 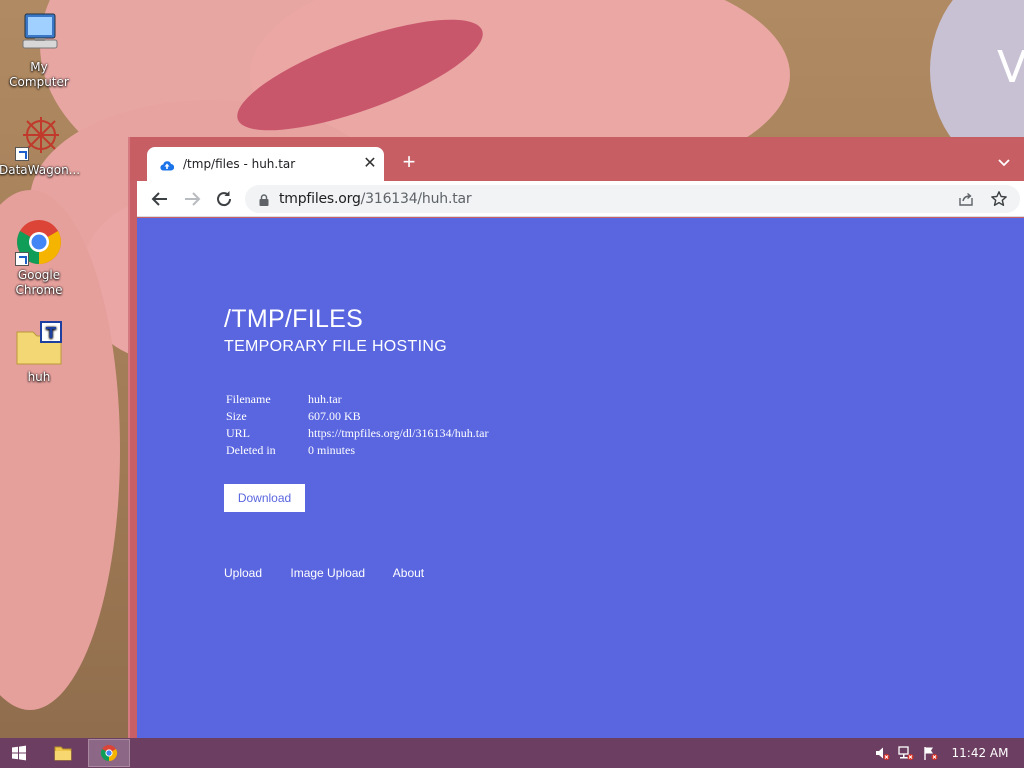 I want to click on volume-muted-icon, so click(x=882, y=753).